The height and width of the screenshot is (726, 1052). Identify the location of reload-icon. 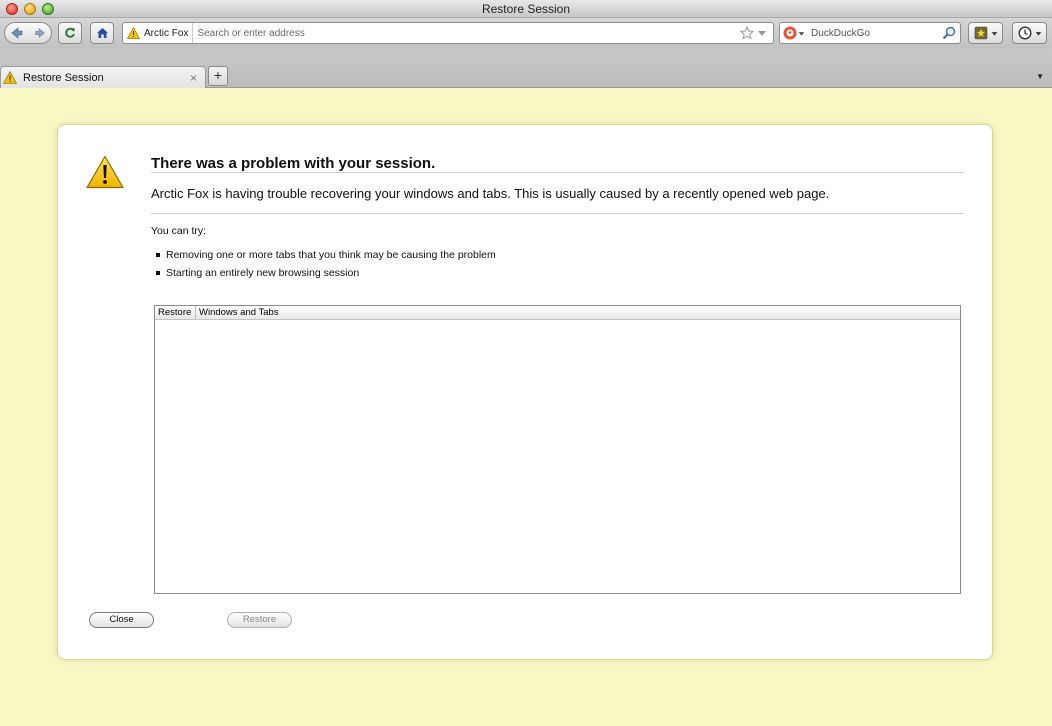
(70, 32).